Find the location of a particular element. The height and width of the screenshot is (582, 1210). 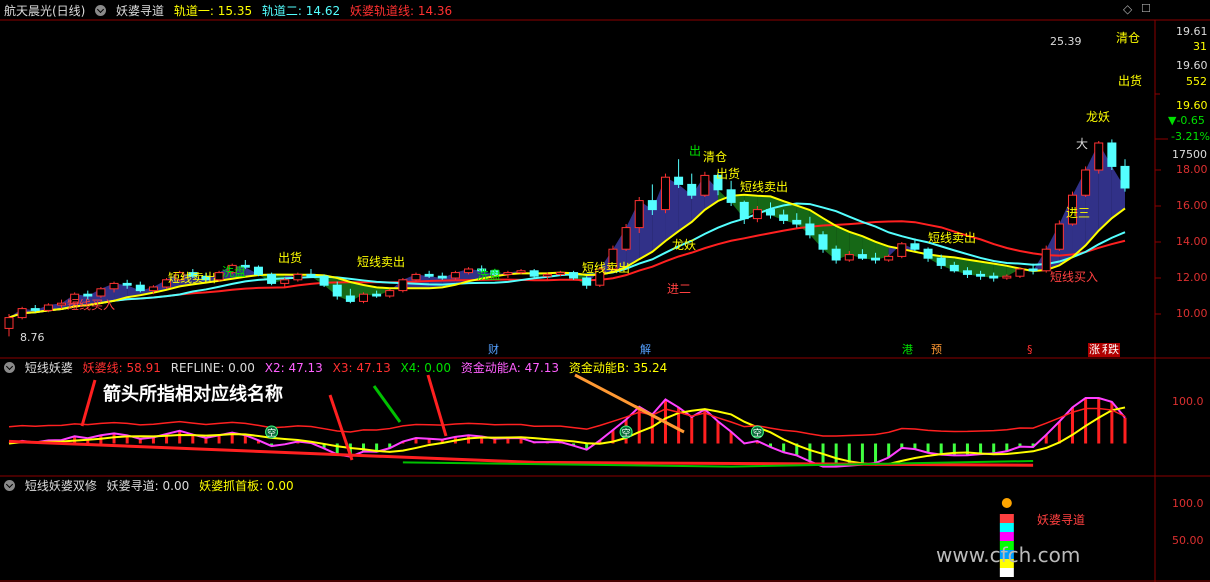

sub1-l6: 资金动能A: 47.13 is located at coordinates (510, 368).